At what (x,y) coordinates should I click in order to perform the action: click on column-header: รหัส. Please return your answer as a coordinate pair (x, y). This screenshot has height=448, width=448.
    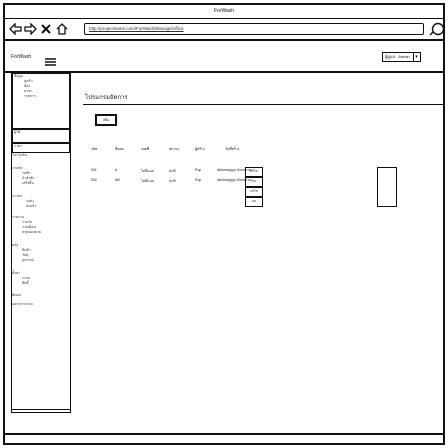
    Looking at the image, I should click on (94, 149).